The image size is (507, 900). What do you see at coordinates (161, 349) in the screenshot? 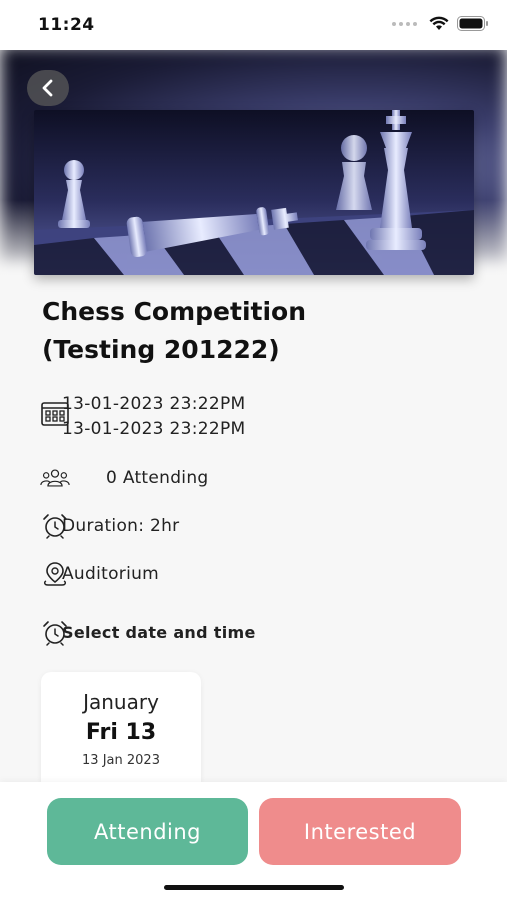
I see `event-title-line2: (Testing 201222)` at bounding box center [161, 349].